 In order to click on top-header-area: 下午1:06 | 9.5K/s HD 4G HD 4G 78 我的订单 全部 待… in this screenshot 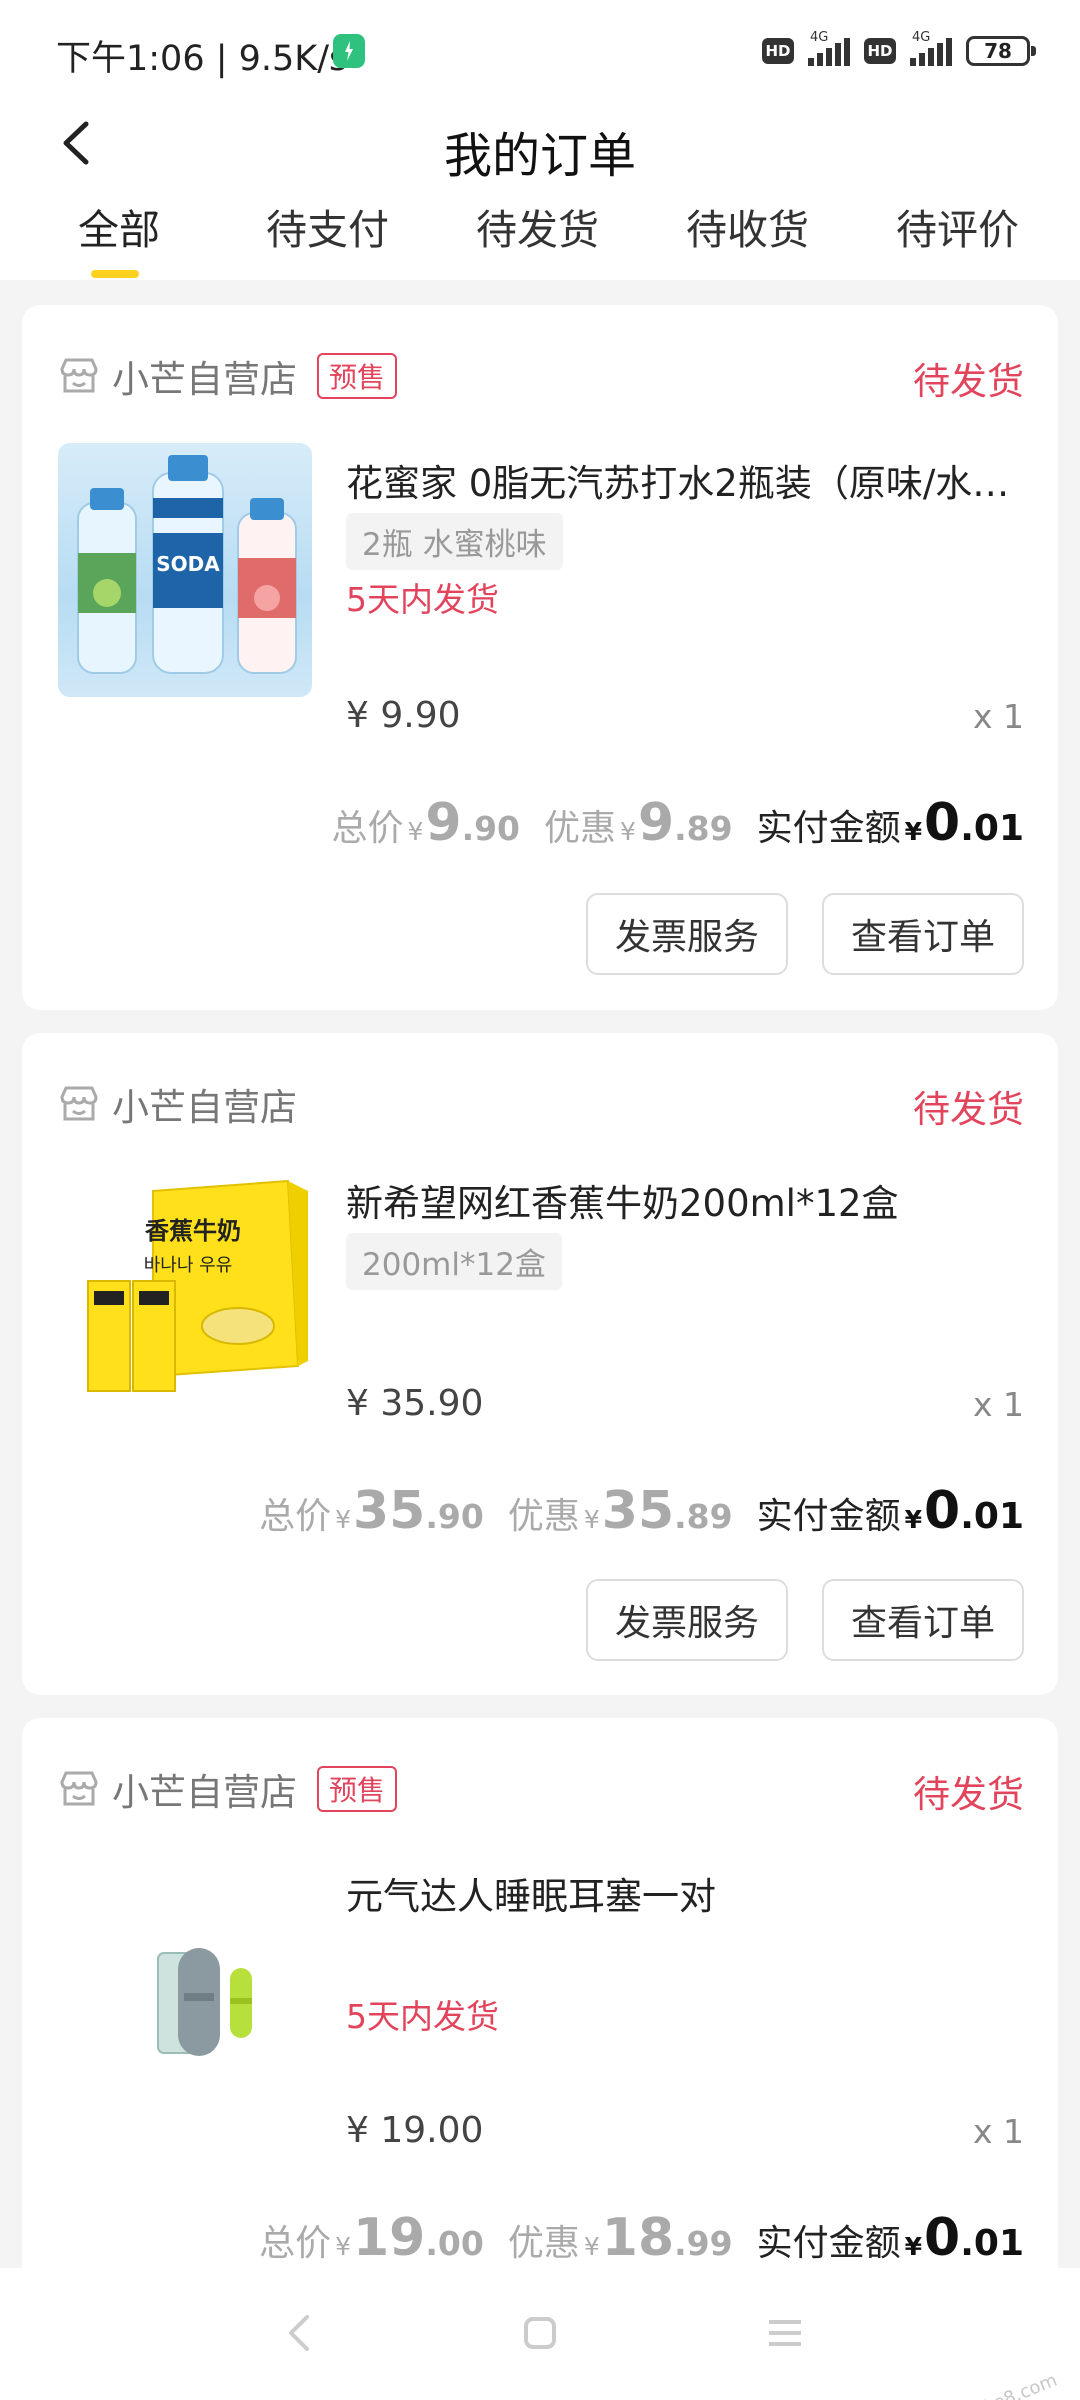, I will do `click(540, 140)`.